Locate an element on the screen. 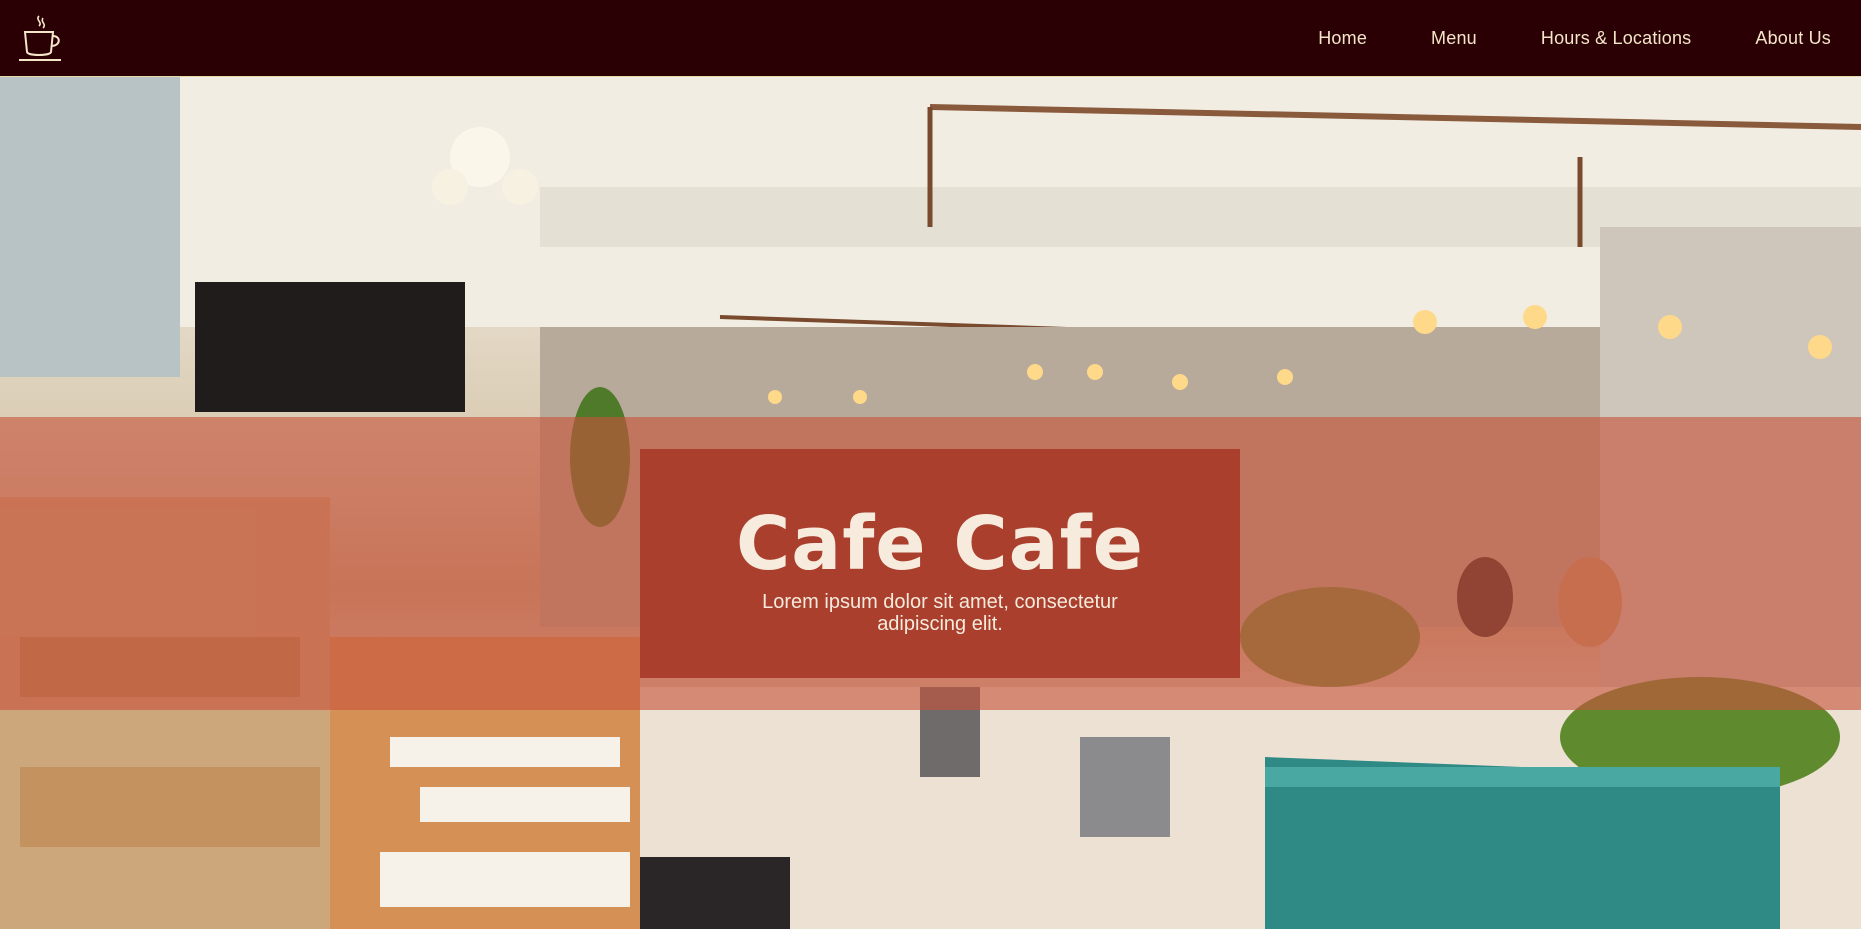  nav-home-link: Home is located at coordinates (1342, 38).